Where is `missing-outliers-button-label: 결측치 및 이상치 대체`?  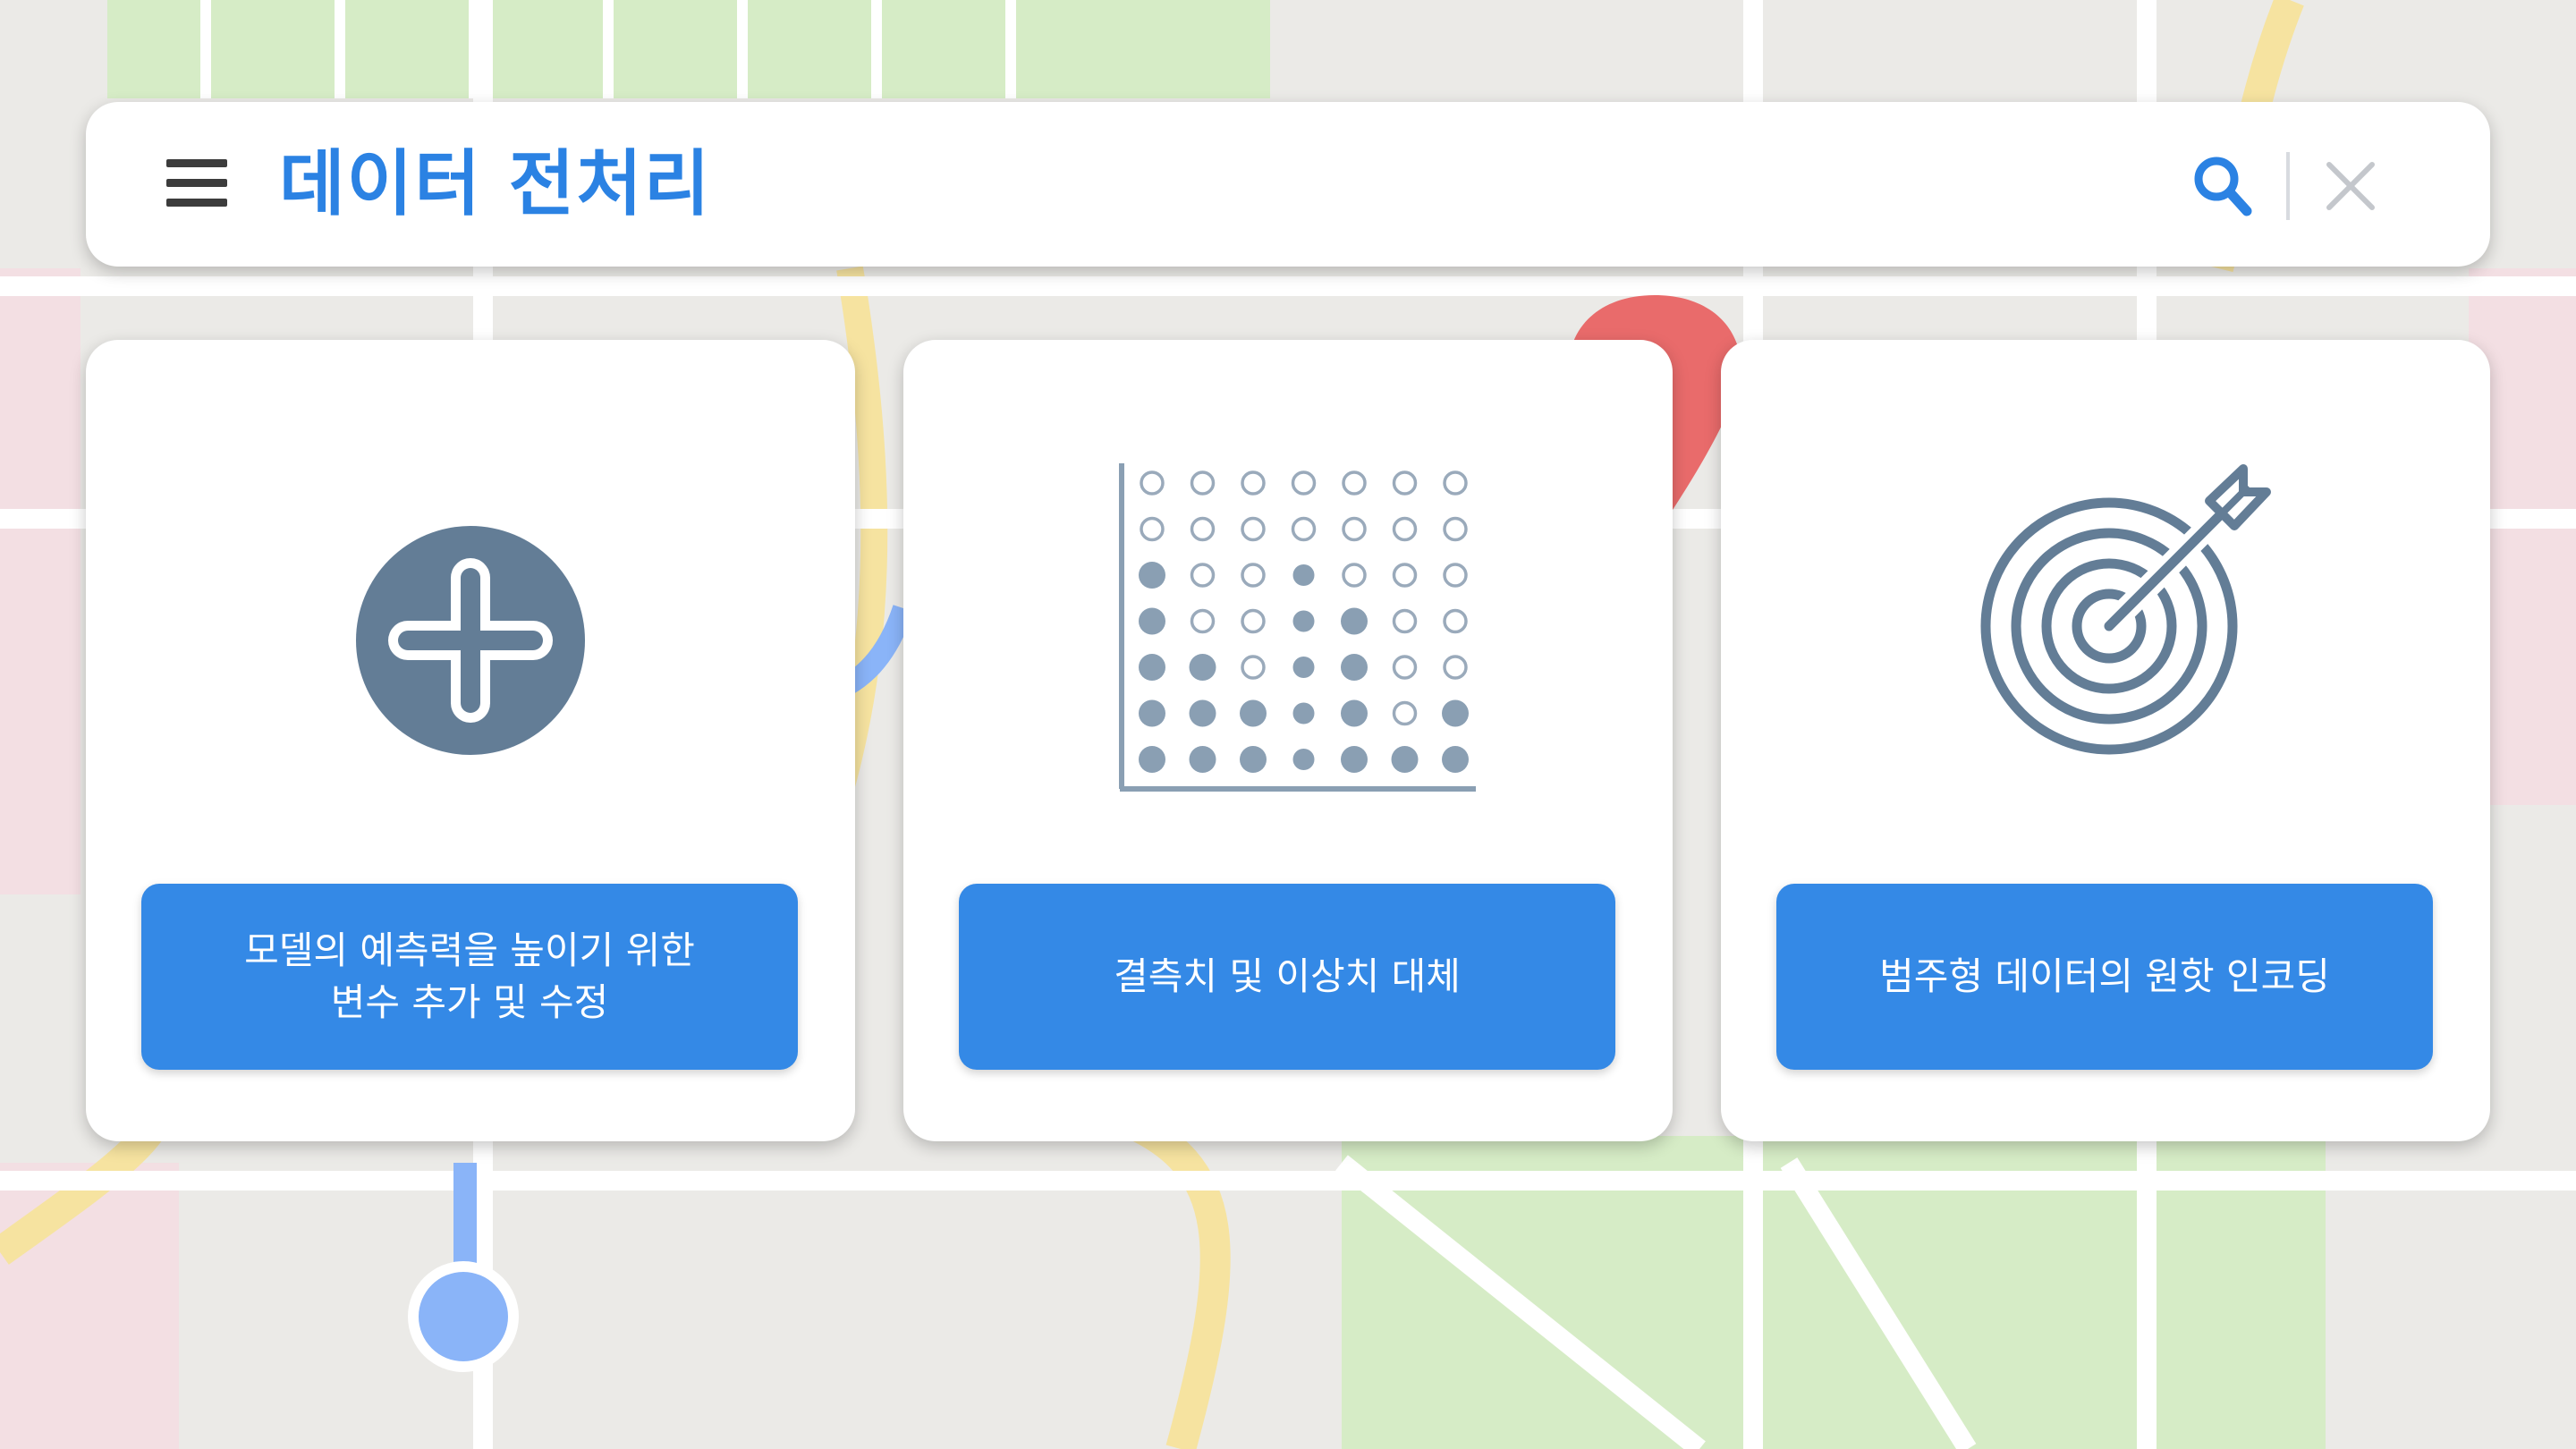
missing-outliers-button-label: 결측치 및 이상치 대체 is located at coordinates (1287, 976).